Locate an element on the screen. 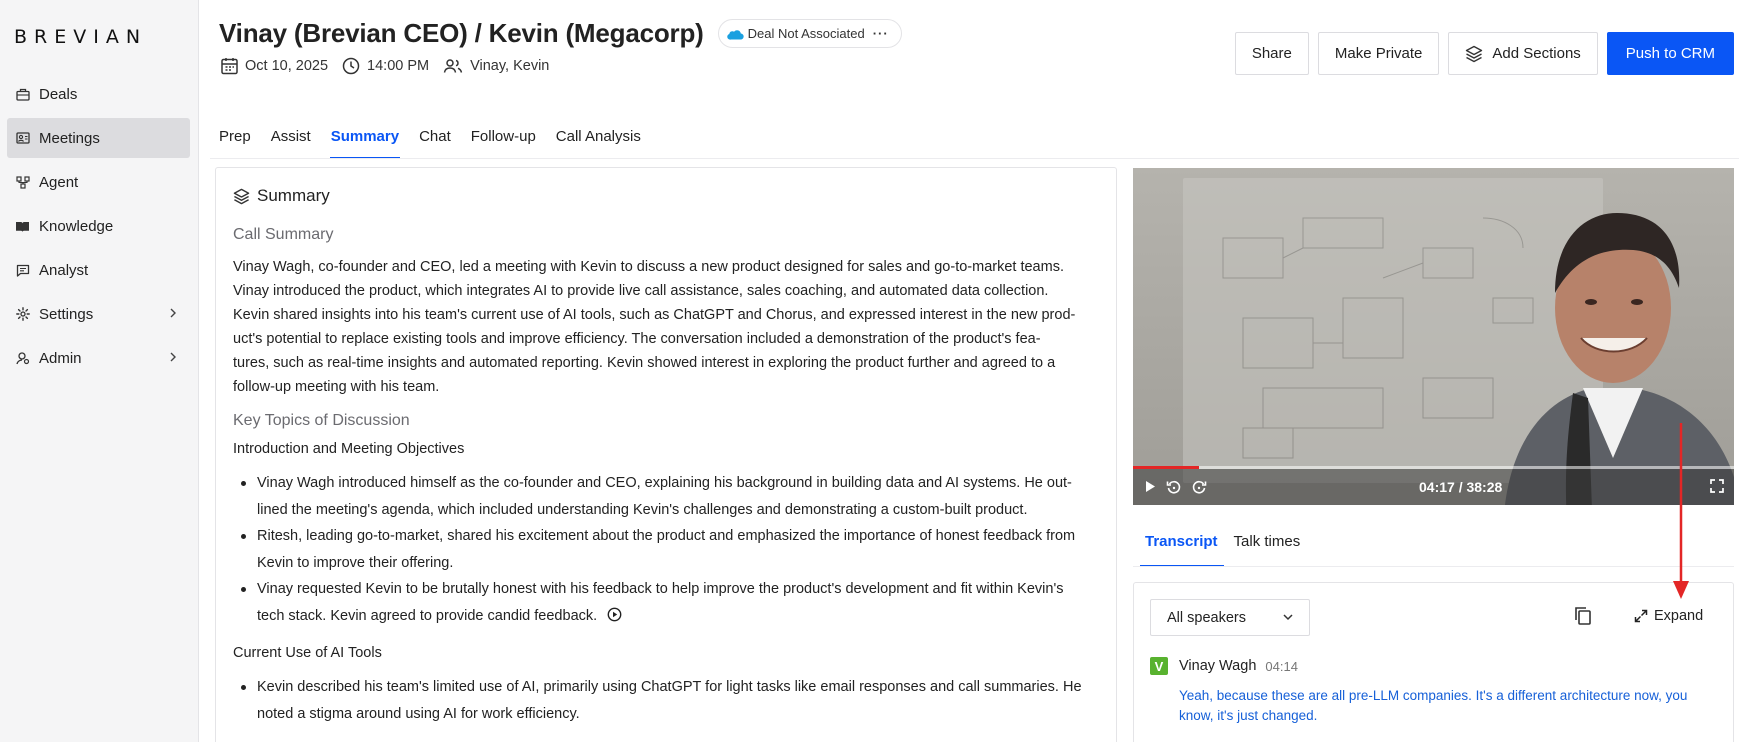  sidebar-item-analyst: Analyst is located at coordinates (98, 270).